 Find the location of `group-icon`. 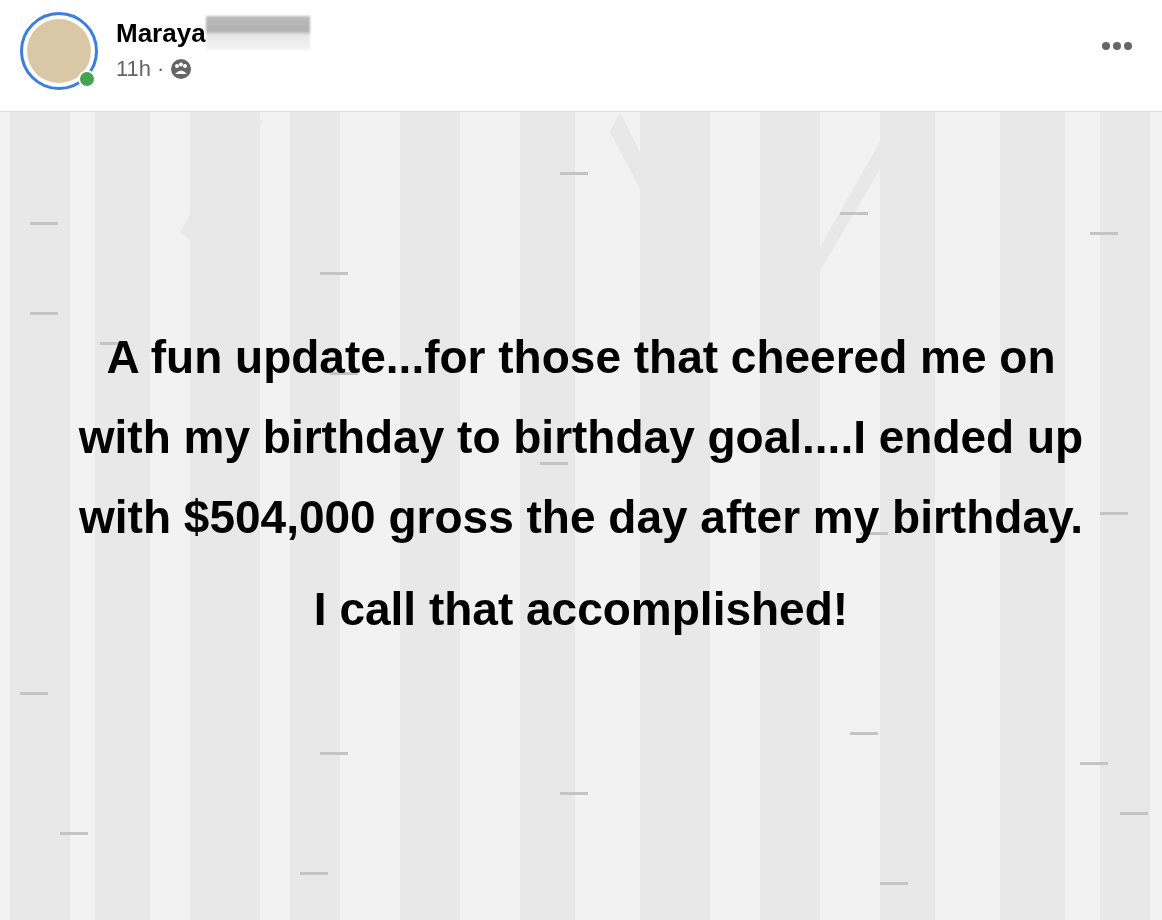

group-icon is located at coordinates (181, 68).